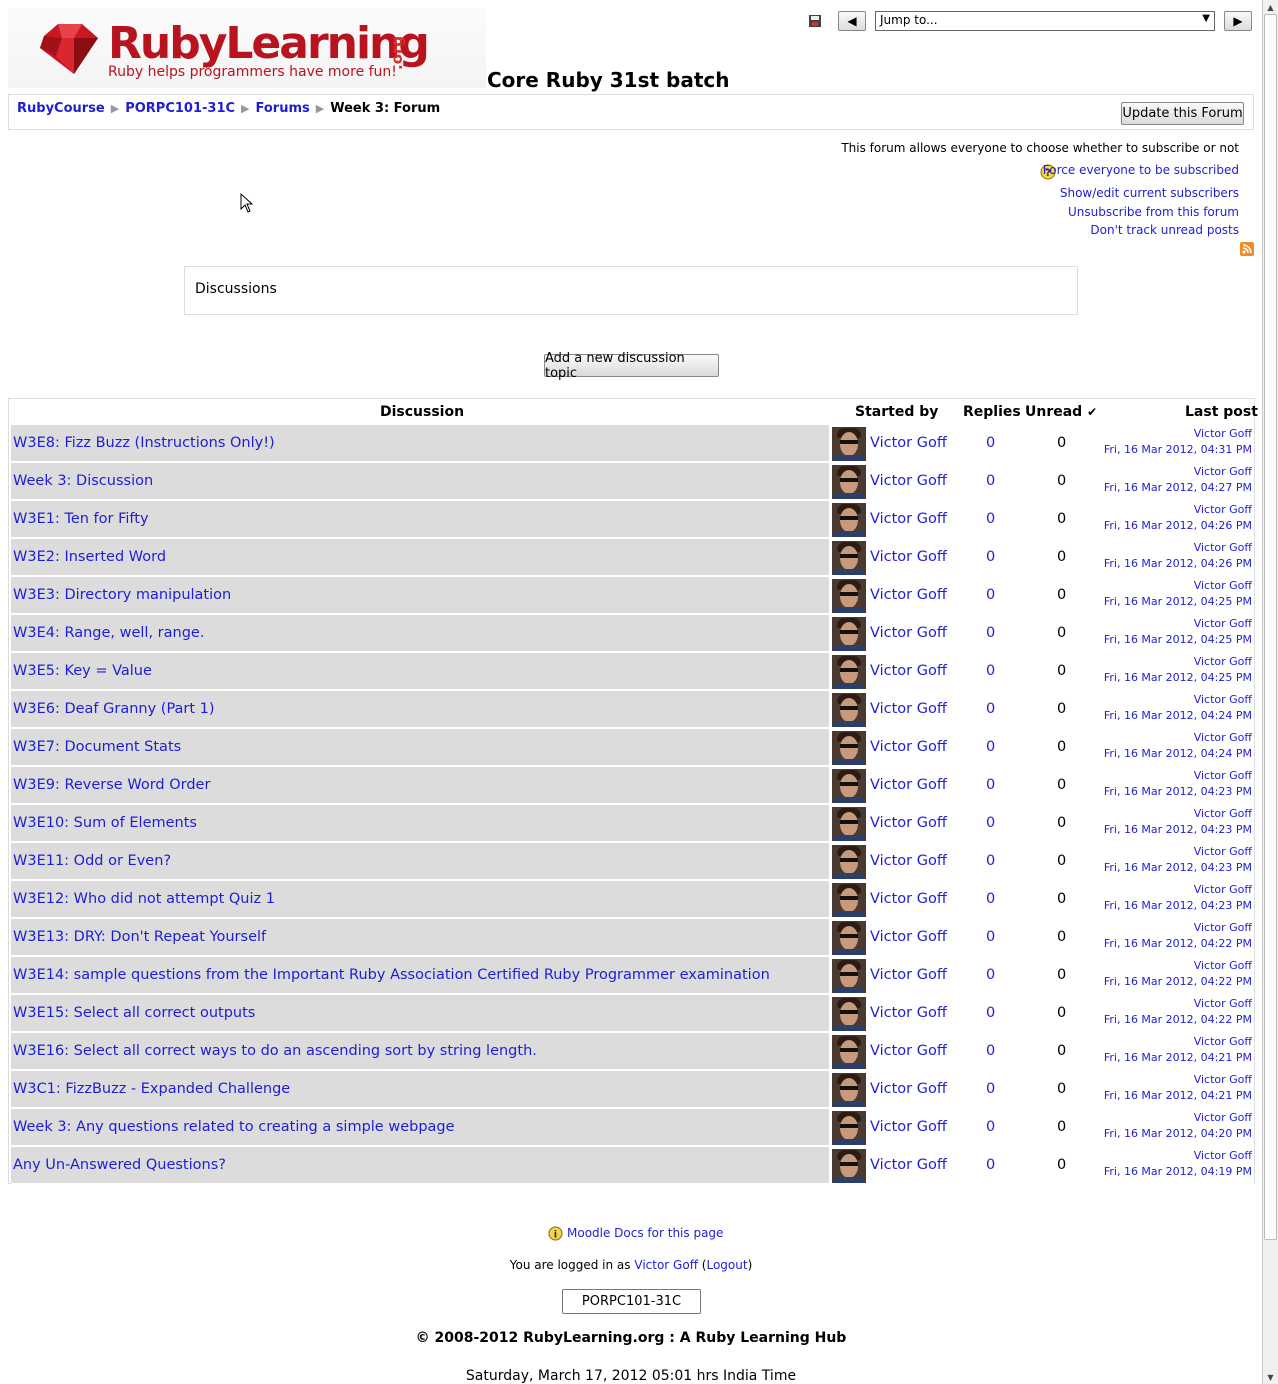 The width and height of the screenshot is (1278, 1384). I want to click on prev-activity-button: ◀, so click(852, 21).